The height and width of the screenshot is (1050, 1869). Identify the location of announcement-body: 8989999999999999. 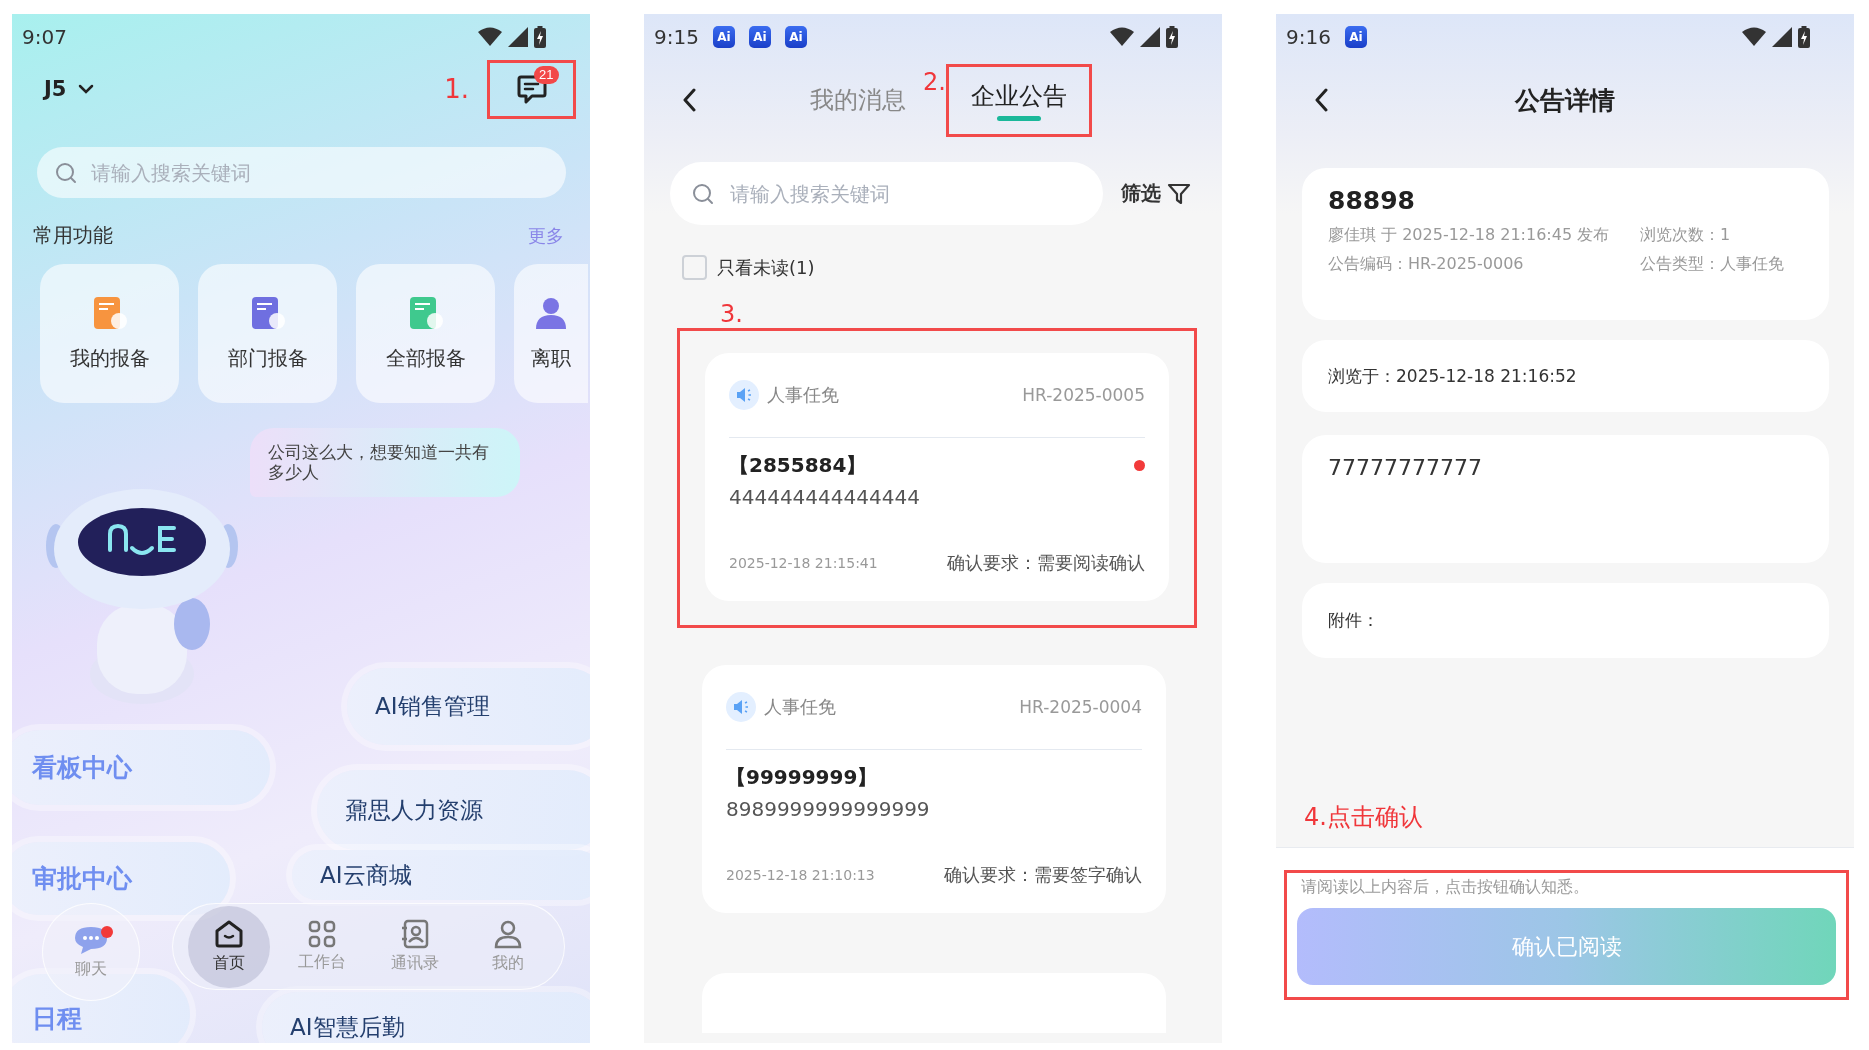
(828, 809).